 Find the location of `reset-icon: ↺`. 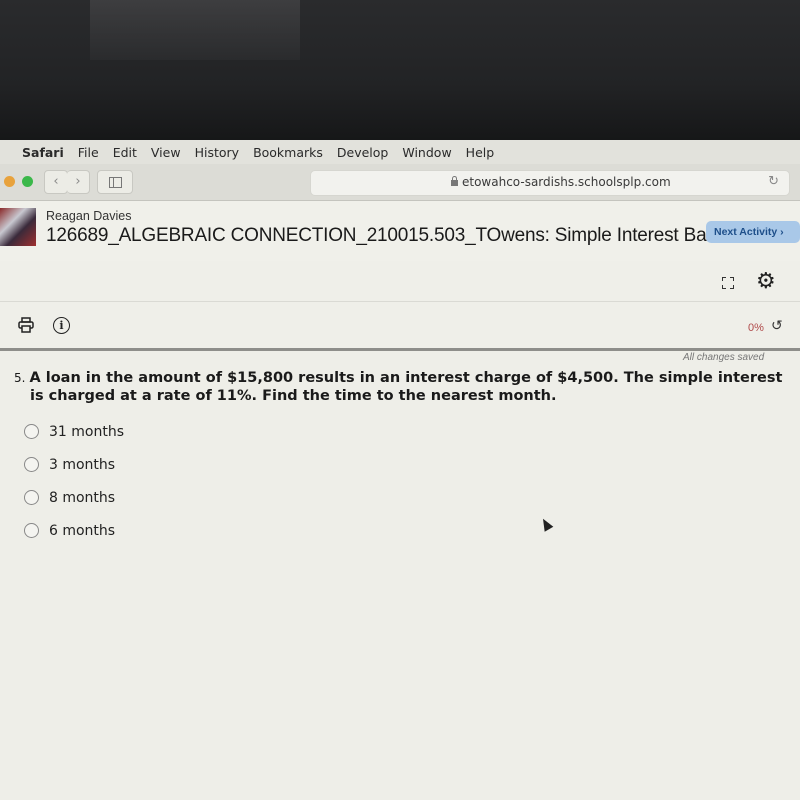

reset-icon: ↺ is located at coordinates (777, 326).